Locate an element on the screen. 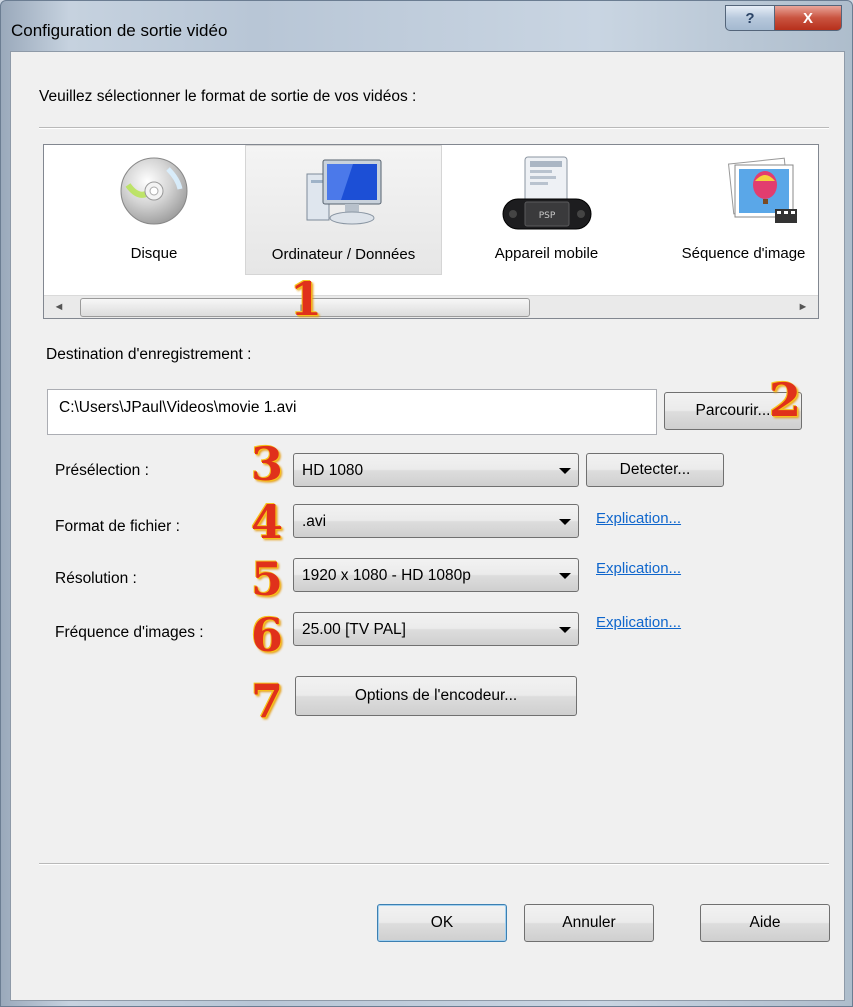 The image size is (853, 1007). separator-top is located at coordinates (434, 128).